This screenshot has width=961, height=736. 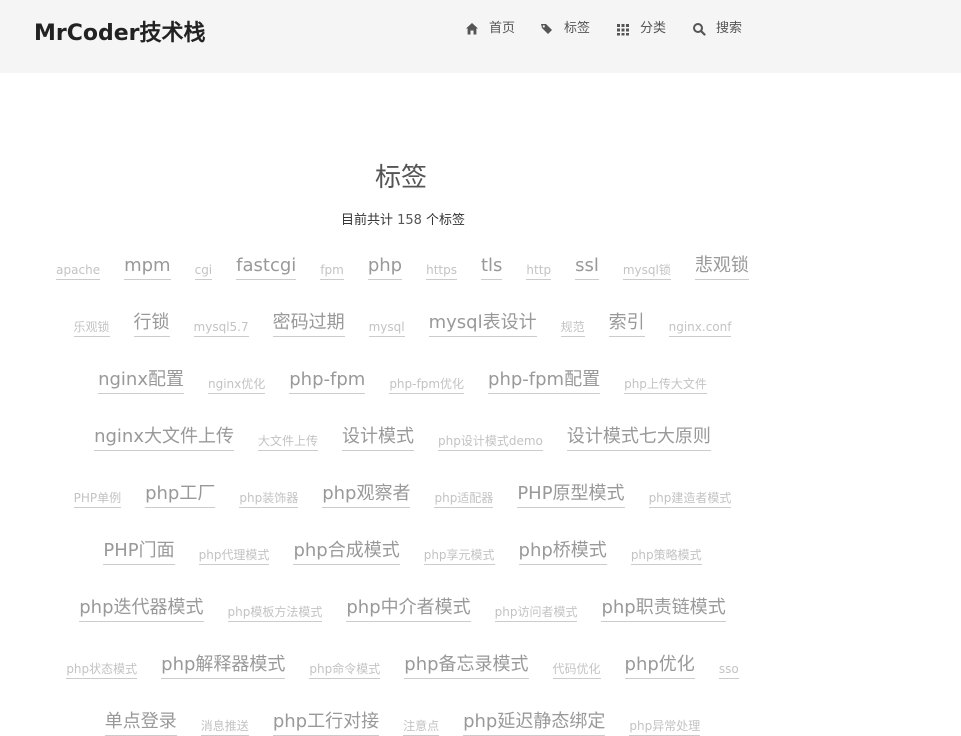 I want to click on tag-link: 行锁, so click(x=151, y=324).